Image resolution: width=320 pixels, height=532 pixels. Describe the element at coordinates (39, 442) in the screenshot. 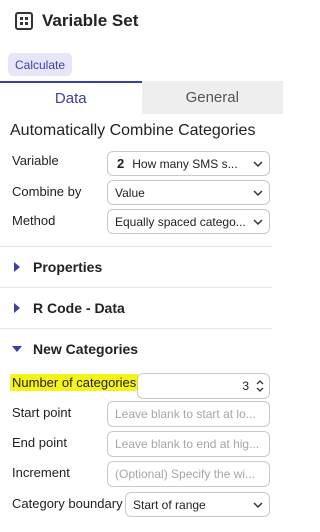

I see `end-point-label: End point` at that location.